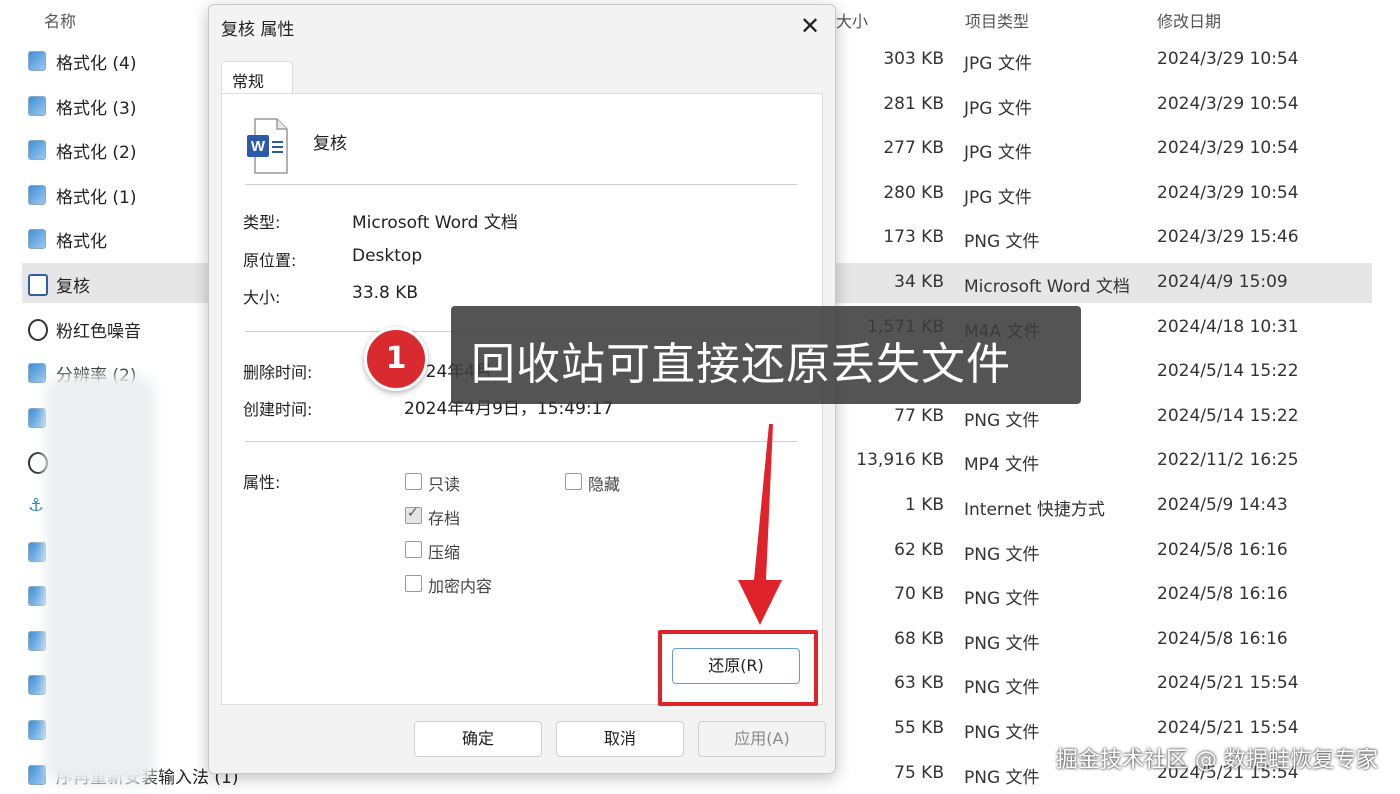 The height and width of the screenshot is (794, 1400). What do you see at coordinates (573, 481) in the screenshot?
I see `hidden-checkbox` at bounding box center [573, 481].